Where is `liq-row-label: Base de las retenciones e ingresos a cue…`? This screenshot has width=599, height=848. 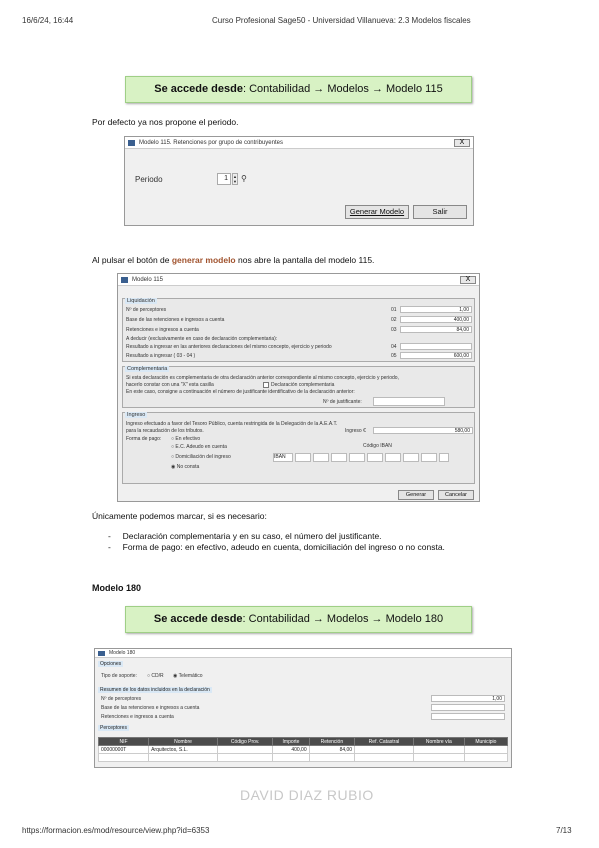
liq-row-label: Base de las retenciones e ingresos a cue… is located at coordinates (175, 320).